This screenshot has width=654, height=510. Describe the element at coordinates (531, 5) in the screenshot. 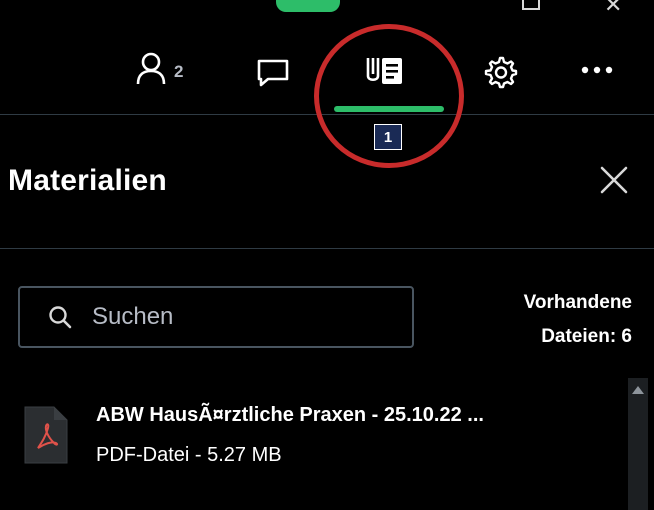

I see `restore-icon` at that location.